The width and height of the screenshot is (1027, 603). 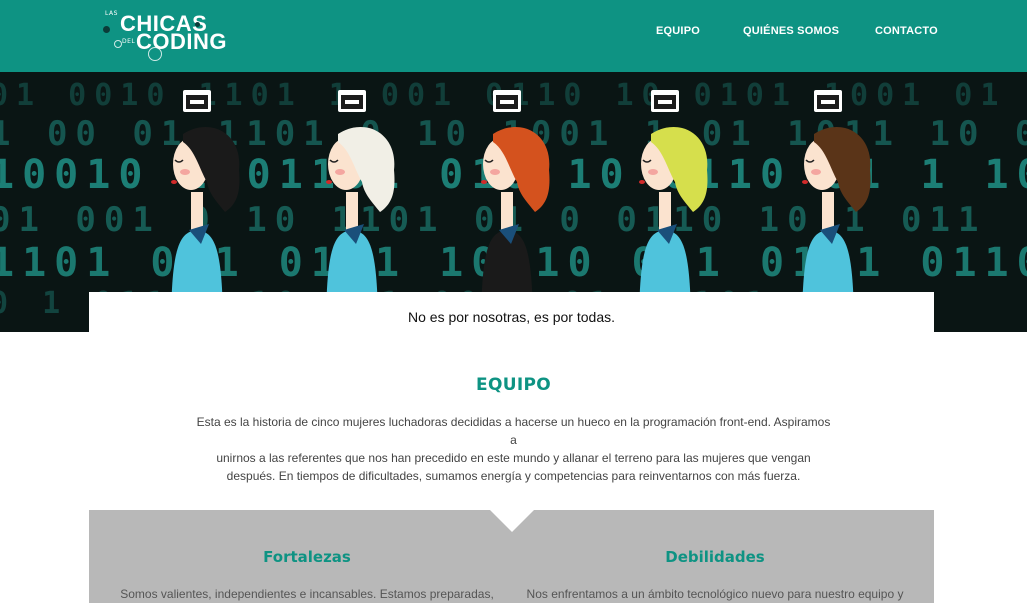 I want to click on curly-braces-icon, so click(x=197, y=101).